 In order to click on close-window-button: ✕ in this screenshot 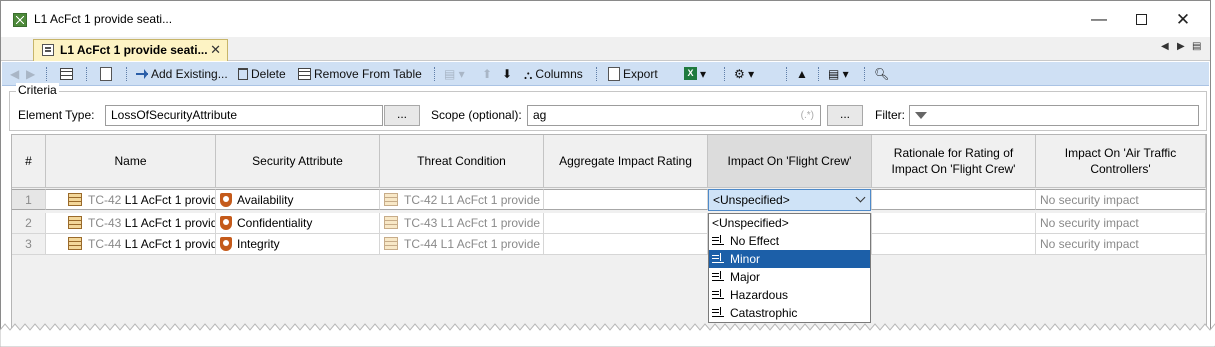, I will do `click(1183, 20)`.